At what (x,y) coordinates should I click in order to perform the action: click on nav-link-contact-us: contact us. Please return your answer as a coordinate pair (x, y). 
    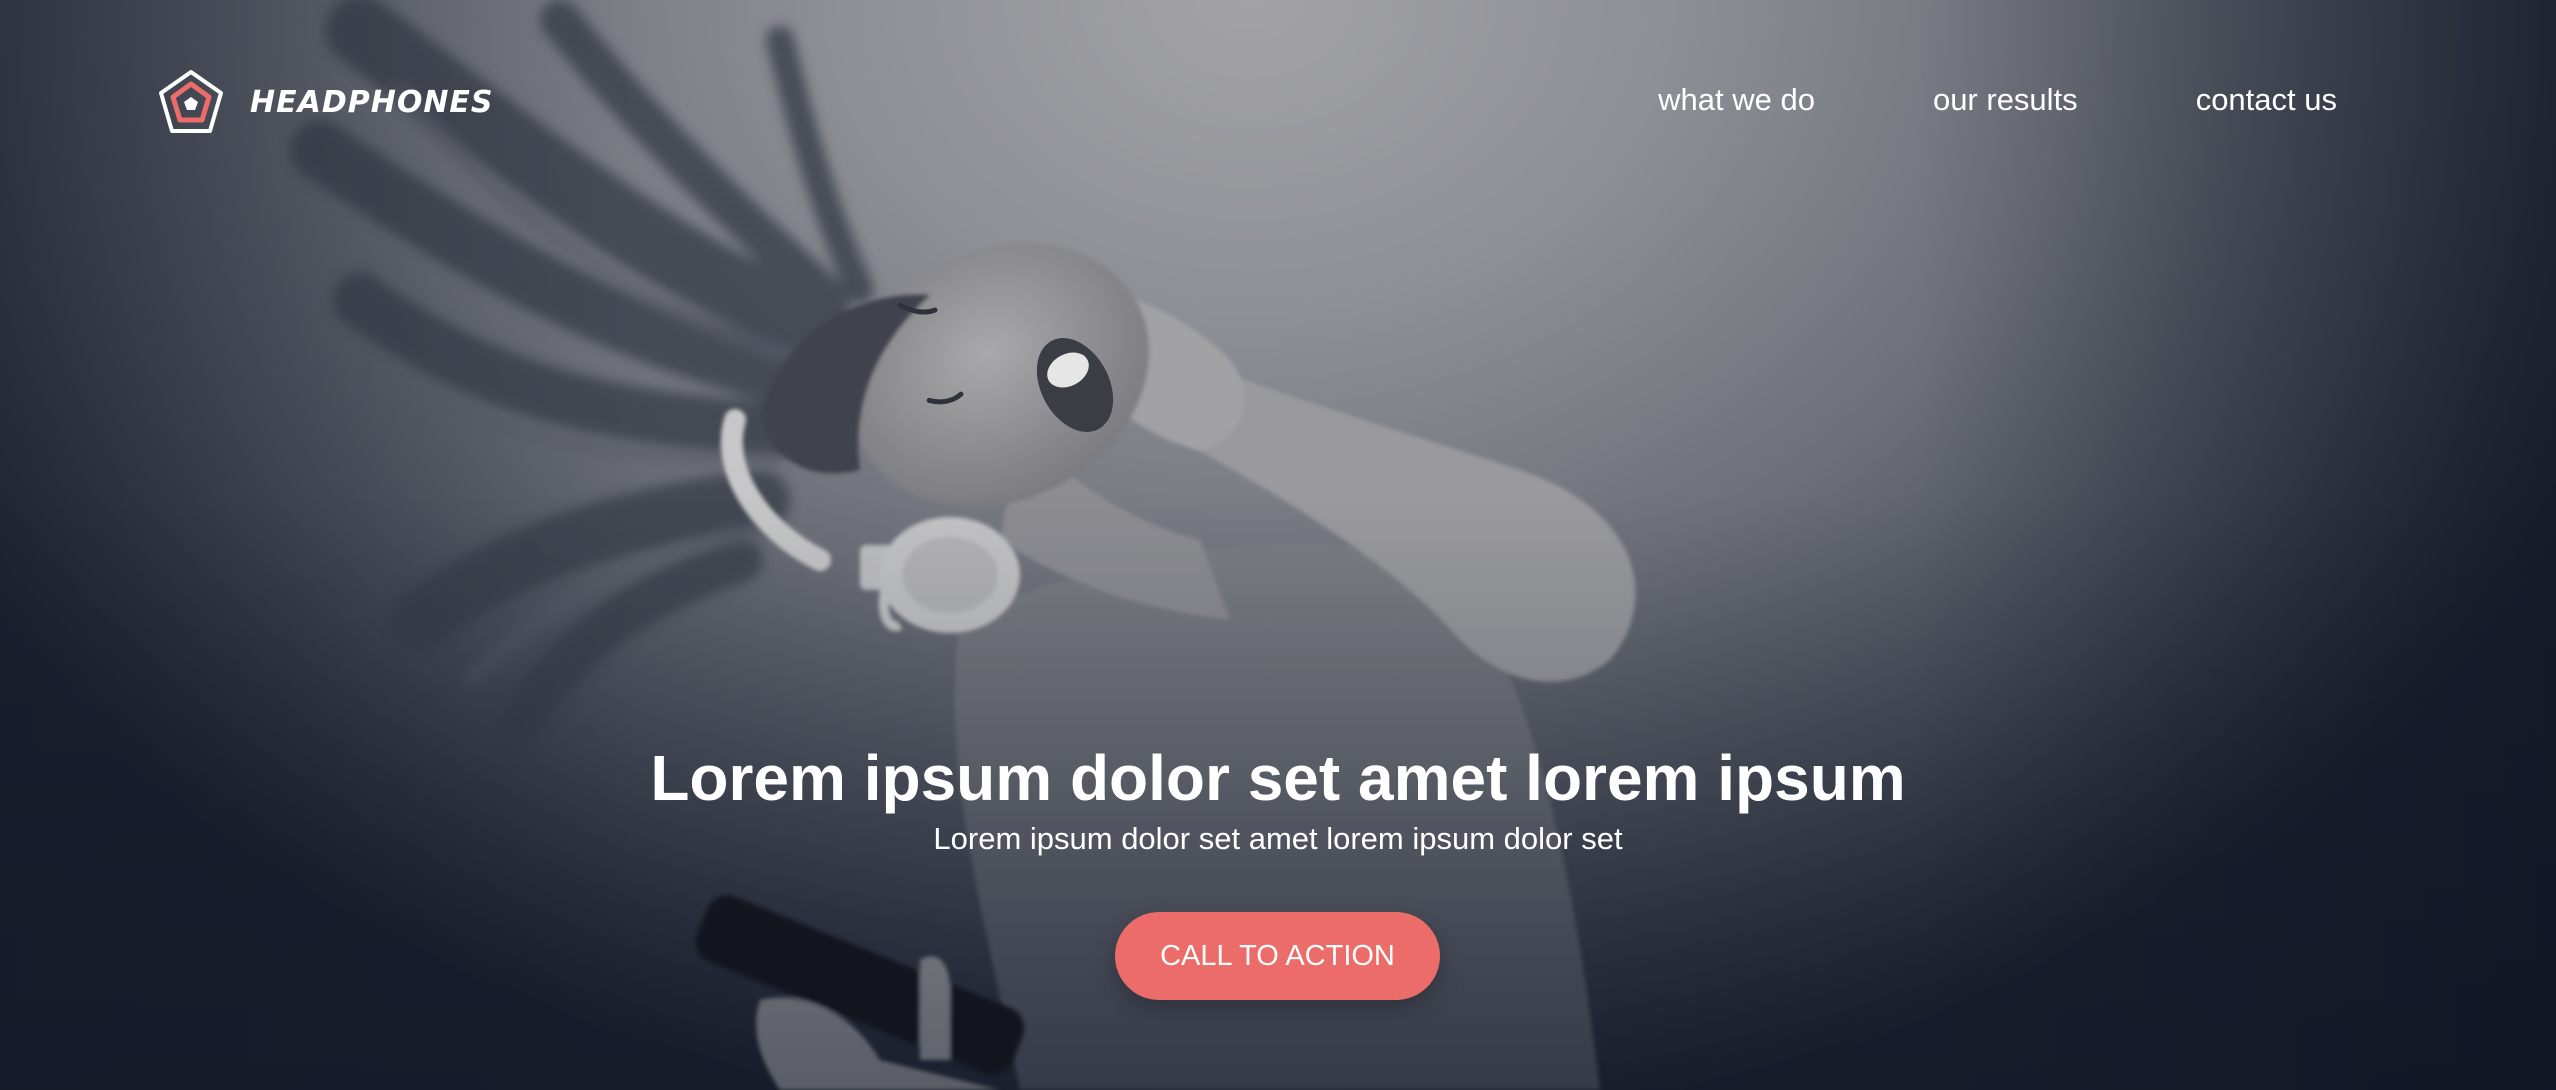
    Looking at the image, I should click on (2266, 100).